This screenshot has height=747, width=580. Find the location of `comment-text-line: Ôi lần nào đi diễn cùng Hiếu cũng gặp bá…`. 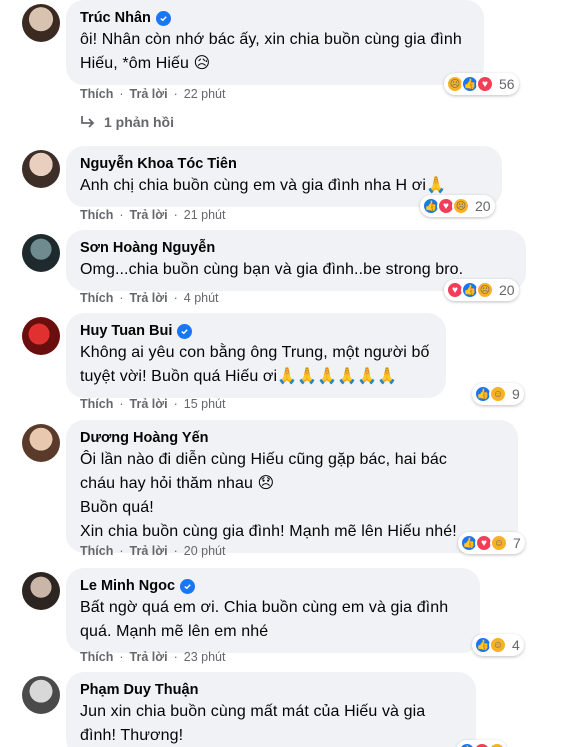

comment-text-line: Ôi lần nào đi diễn cùng Hiếu cũng gặp bá… is located at coordinates (264, 459).